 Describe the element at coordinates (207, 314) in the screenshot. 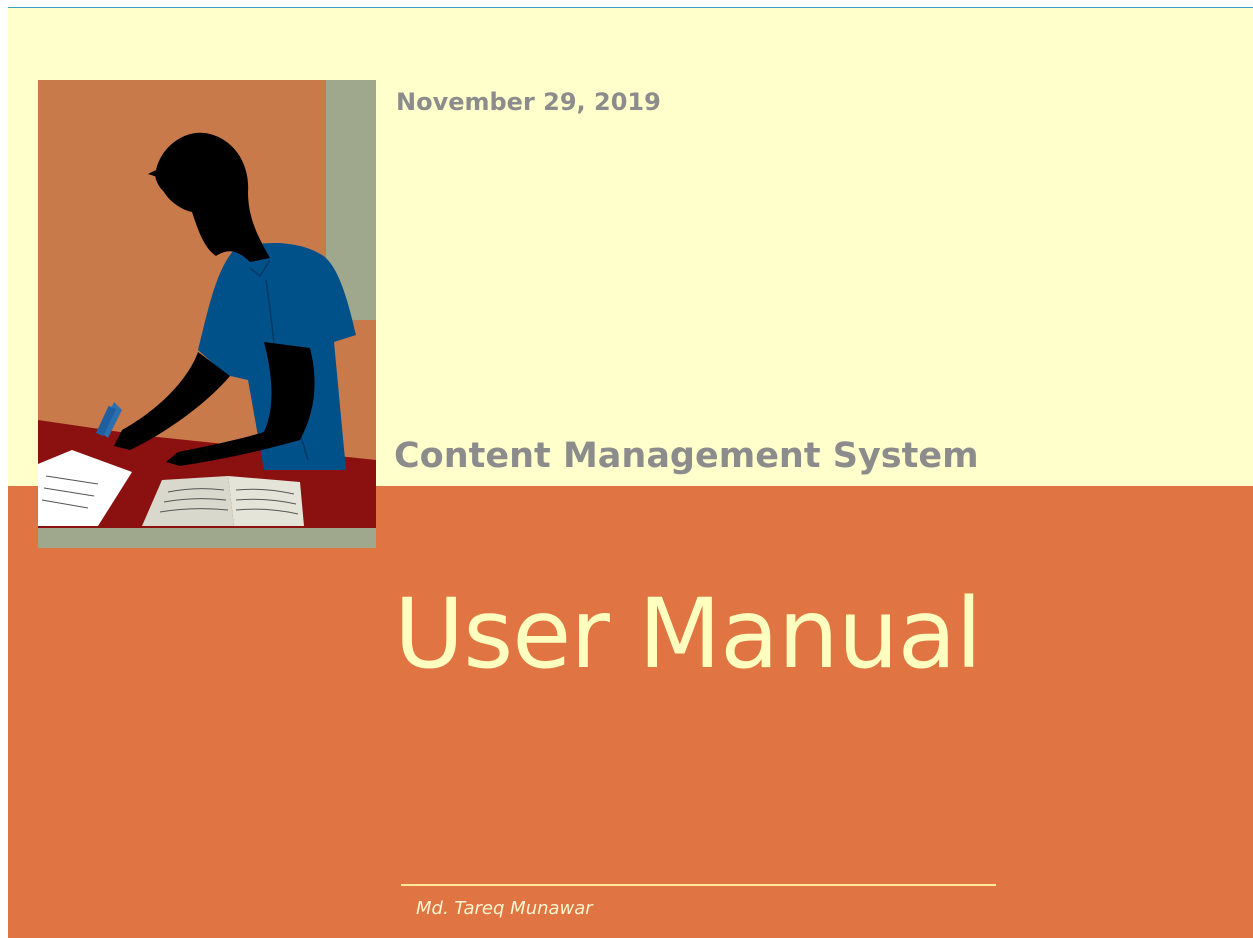

I see `person-writing-illustration-icon` at that location.